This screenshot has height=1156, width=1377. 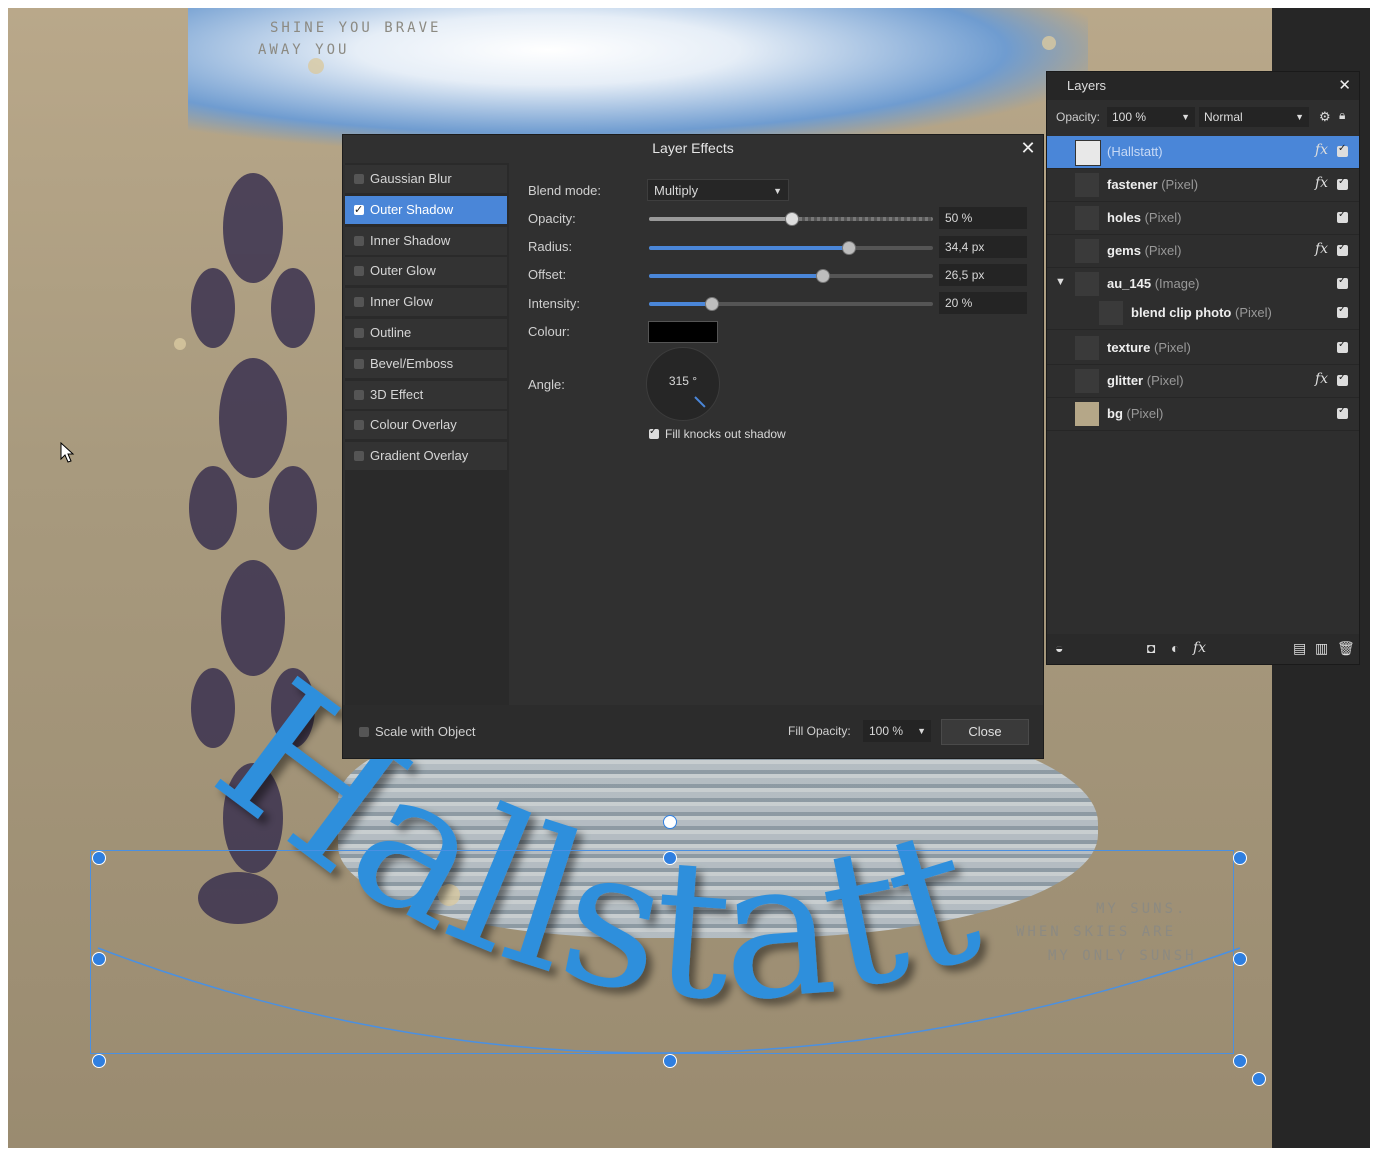 I want to click on layer-row: fastener (Pixel) fx, so click(x=1203, y=185).